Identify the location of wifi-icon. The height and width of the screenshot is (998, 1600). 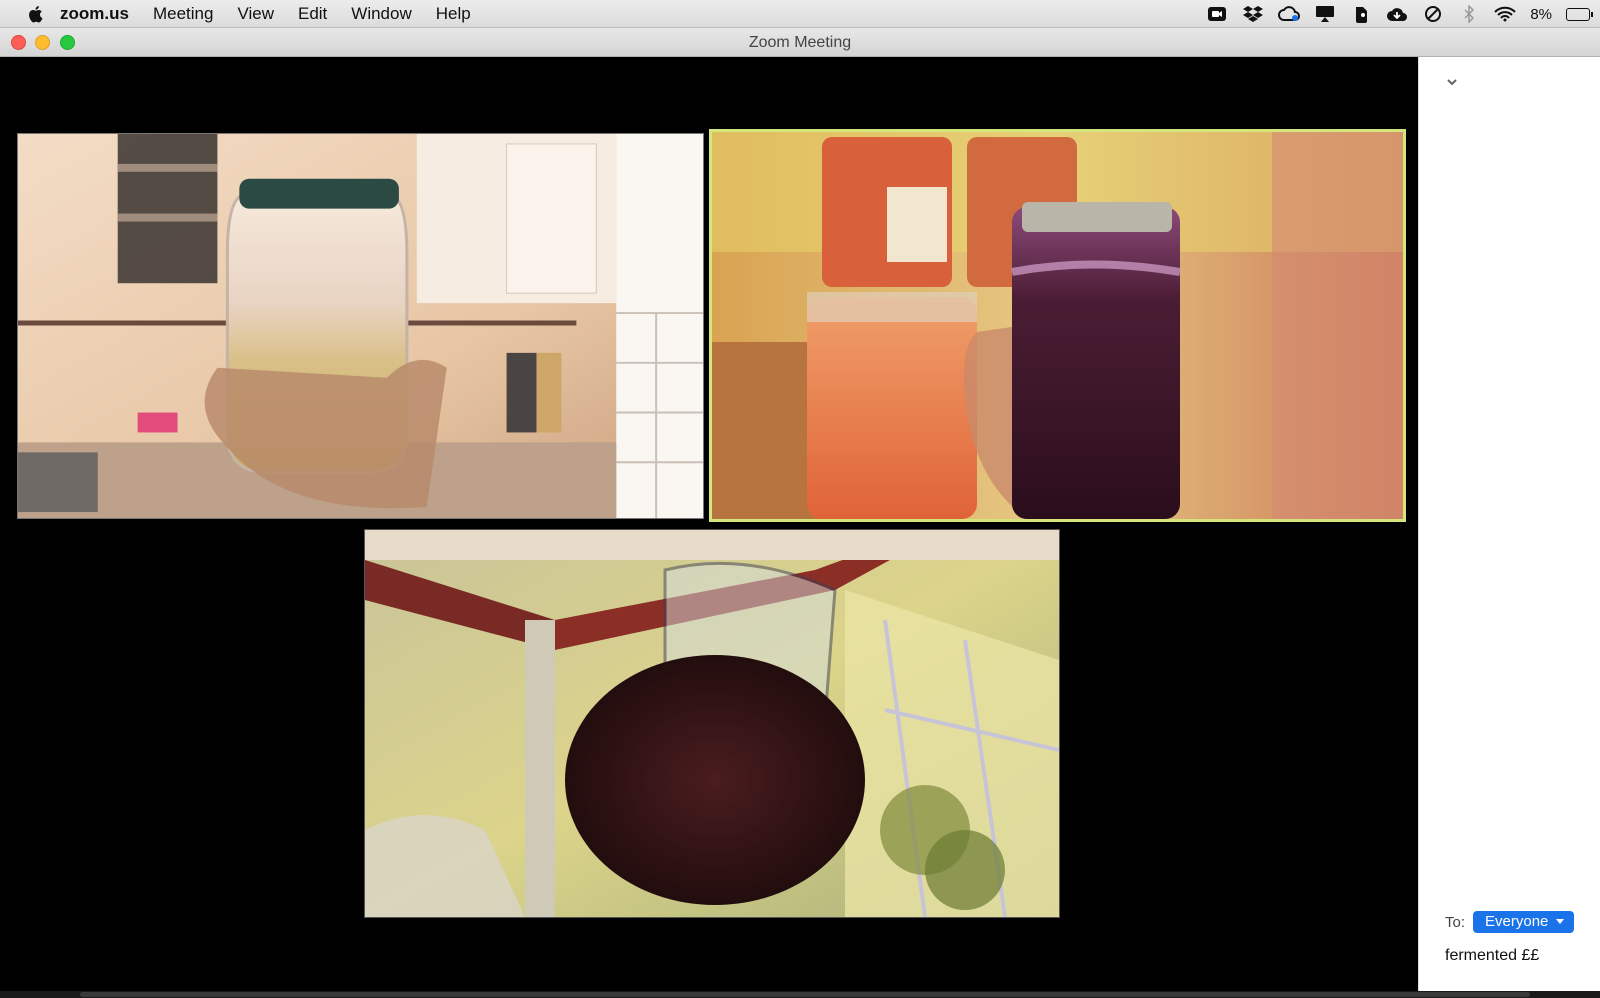
(1505, 14).